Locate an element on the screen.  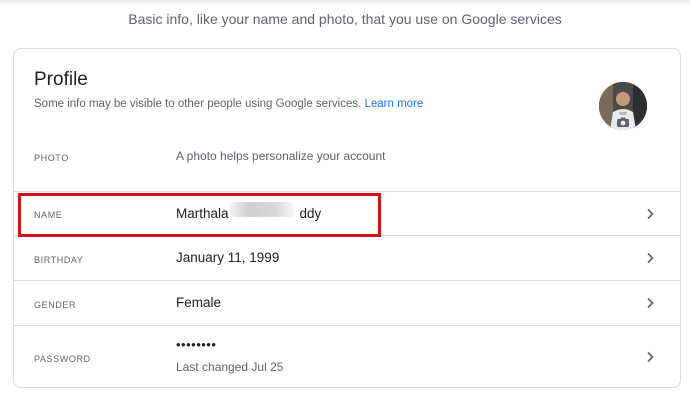
birthday-value: January 11, 1999 is located at coordinates (228, 257).